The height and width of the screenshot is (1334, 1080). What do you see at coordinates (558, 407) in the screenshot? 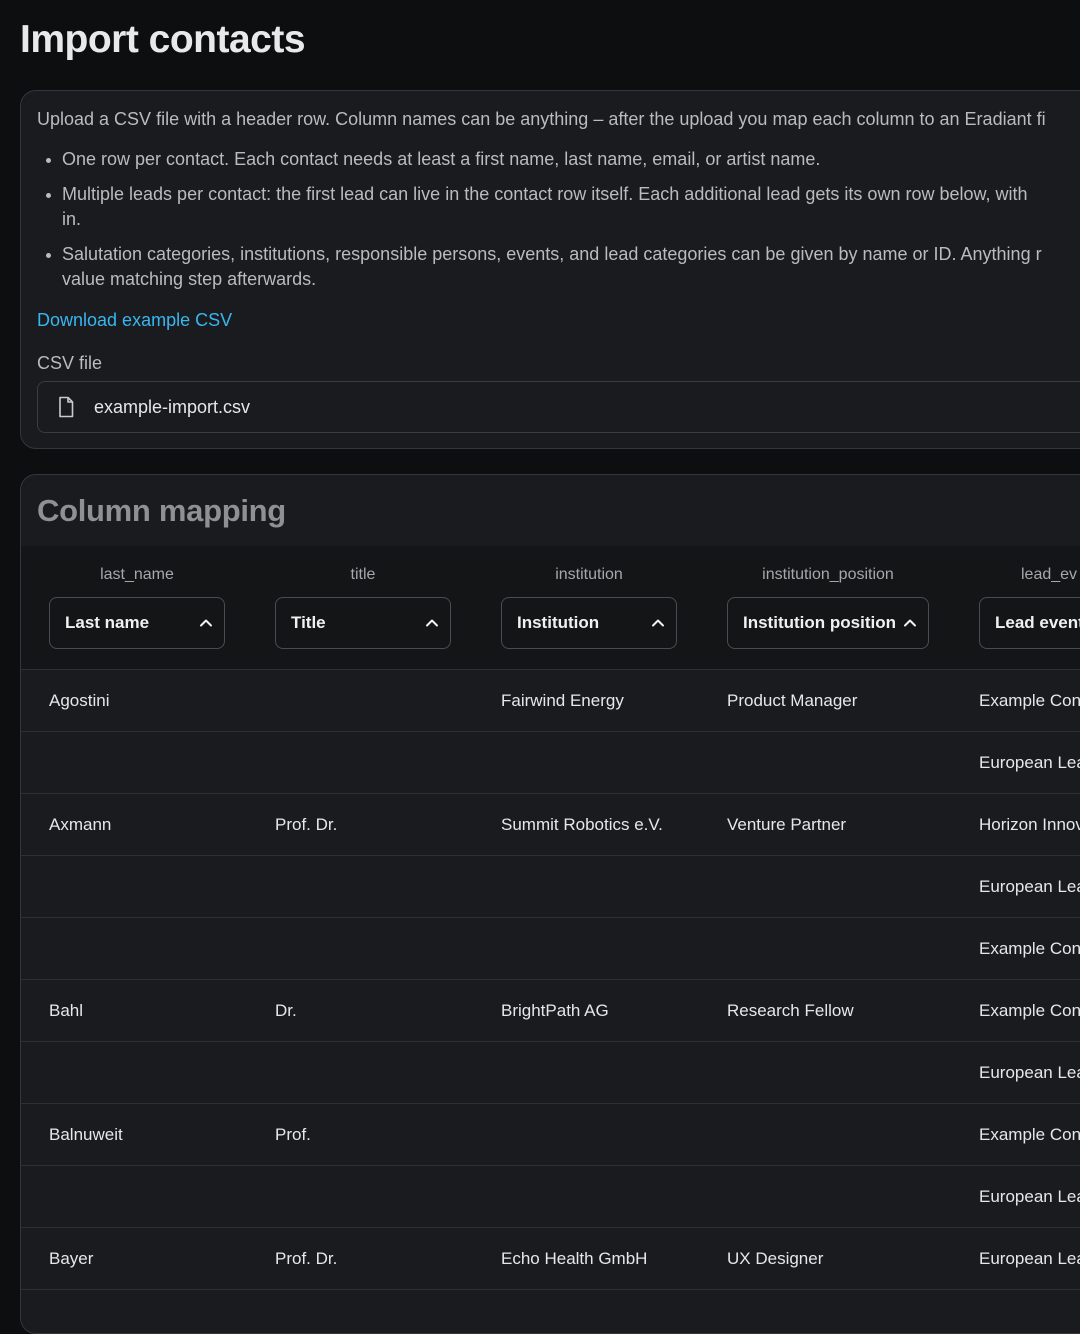
I see `csv-file-input: example-import.csv` at bounding box center [558, 407].